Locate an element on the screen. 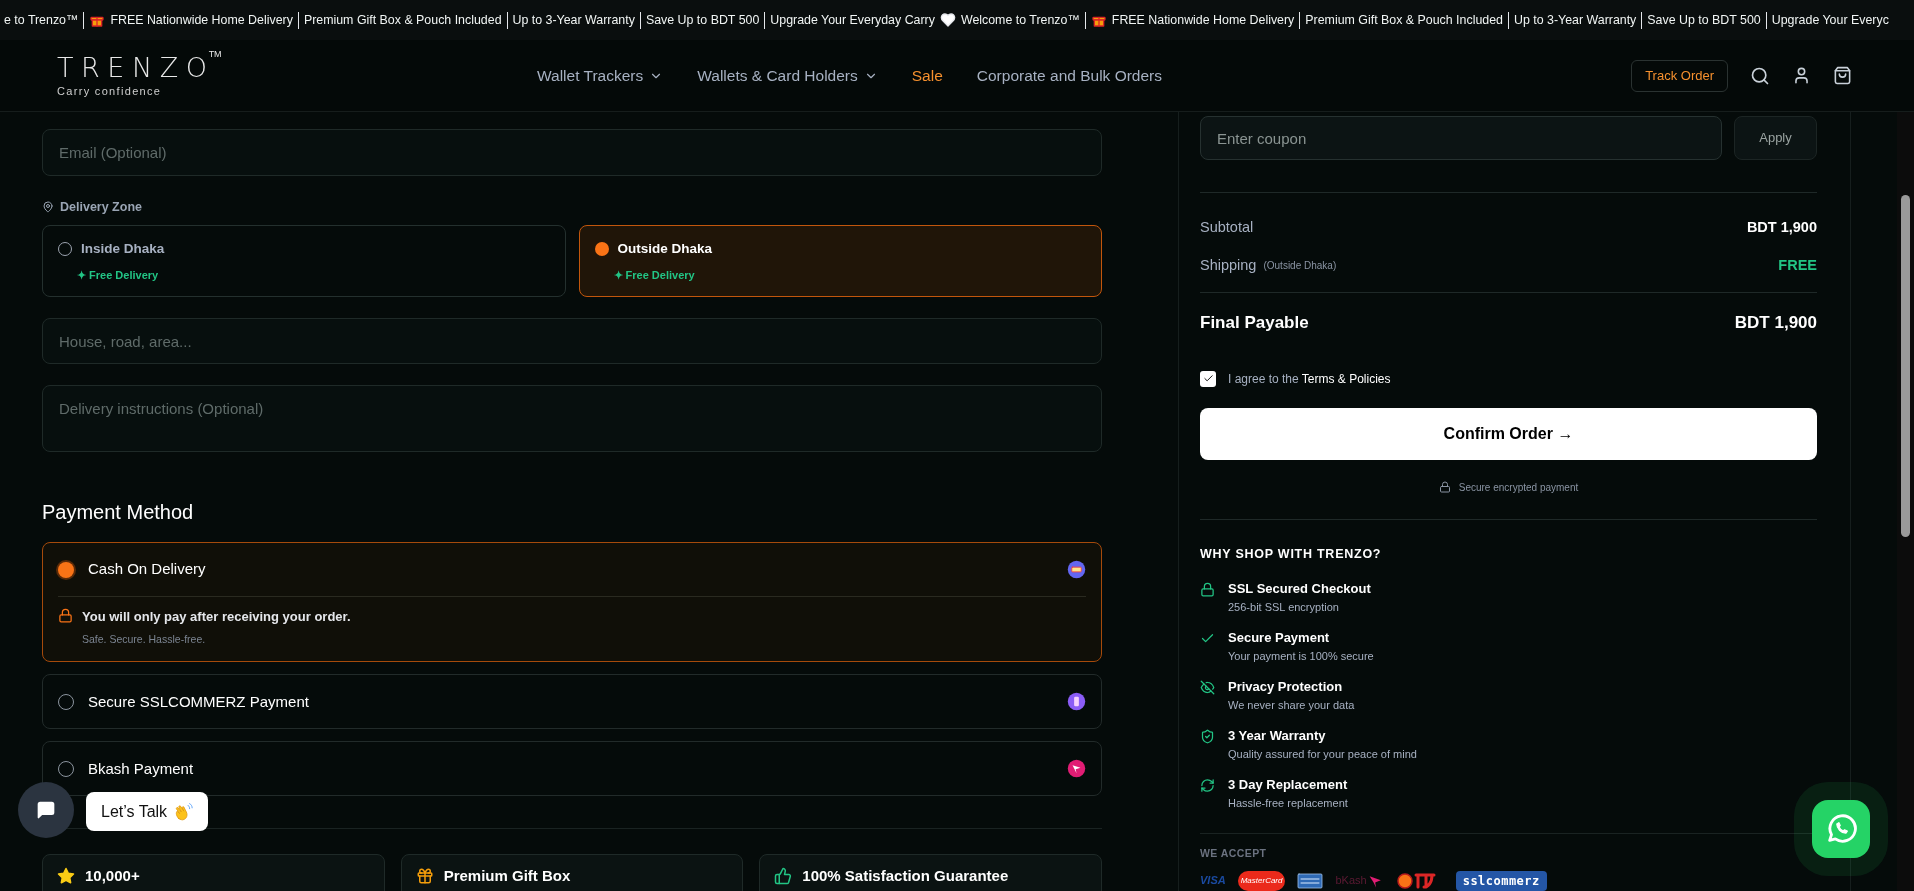 The height and width of the screenshot is (891, 1914). payment-label: Cash On Delivery is located at coordinates (147, 569).